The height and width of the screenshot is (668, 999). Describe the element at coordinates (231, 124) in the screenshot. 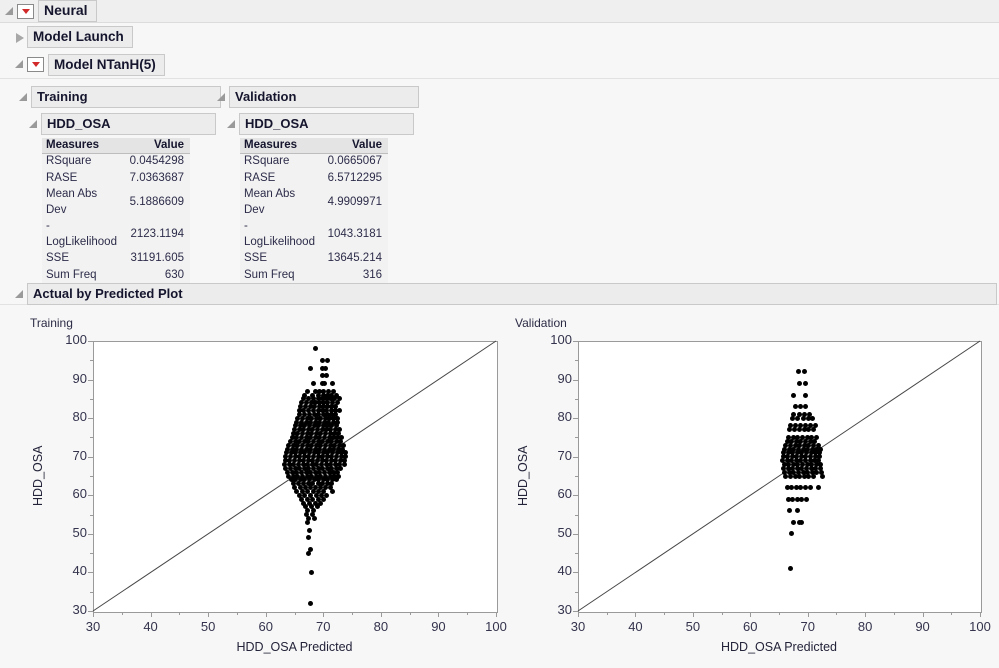

I see `validation-response-disclosure-triangle` at that location.